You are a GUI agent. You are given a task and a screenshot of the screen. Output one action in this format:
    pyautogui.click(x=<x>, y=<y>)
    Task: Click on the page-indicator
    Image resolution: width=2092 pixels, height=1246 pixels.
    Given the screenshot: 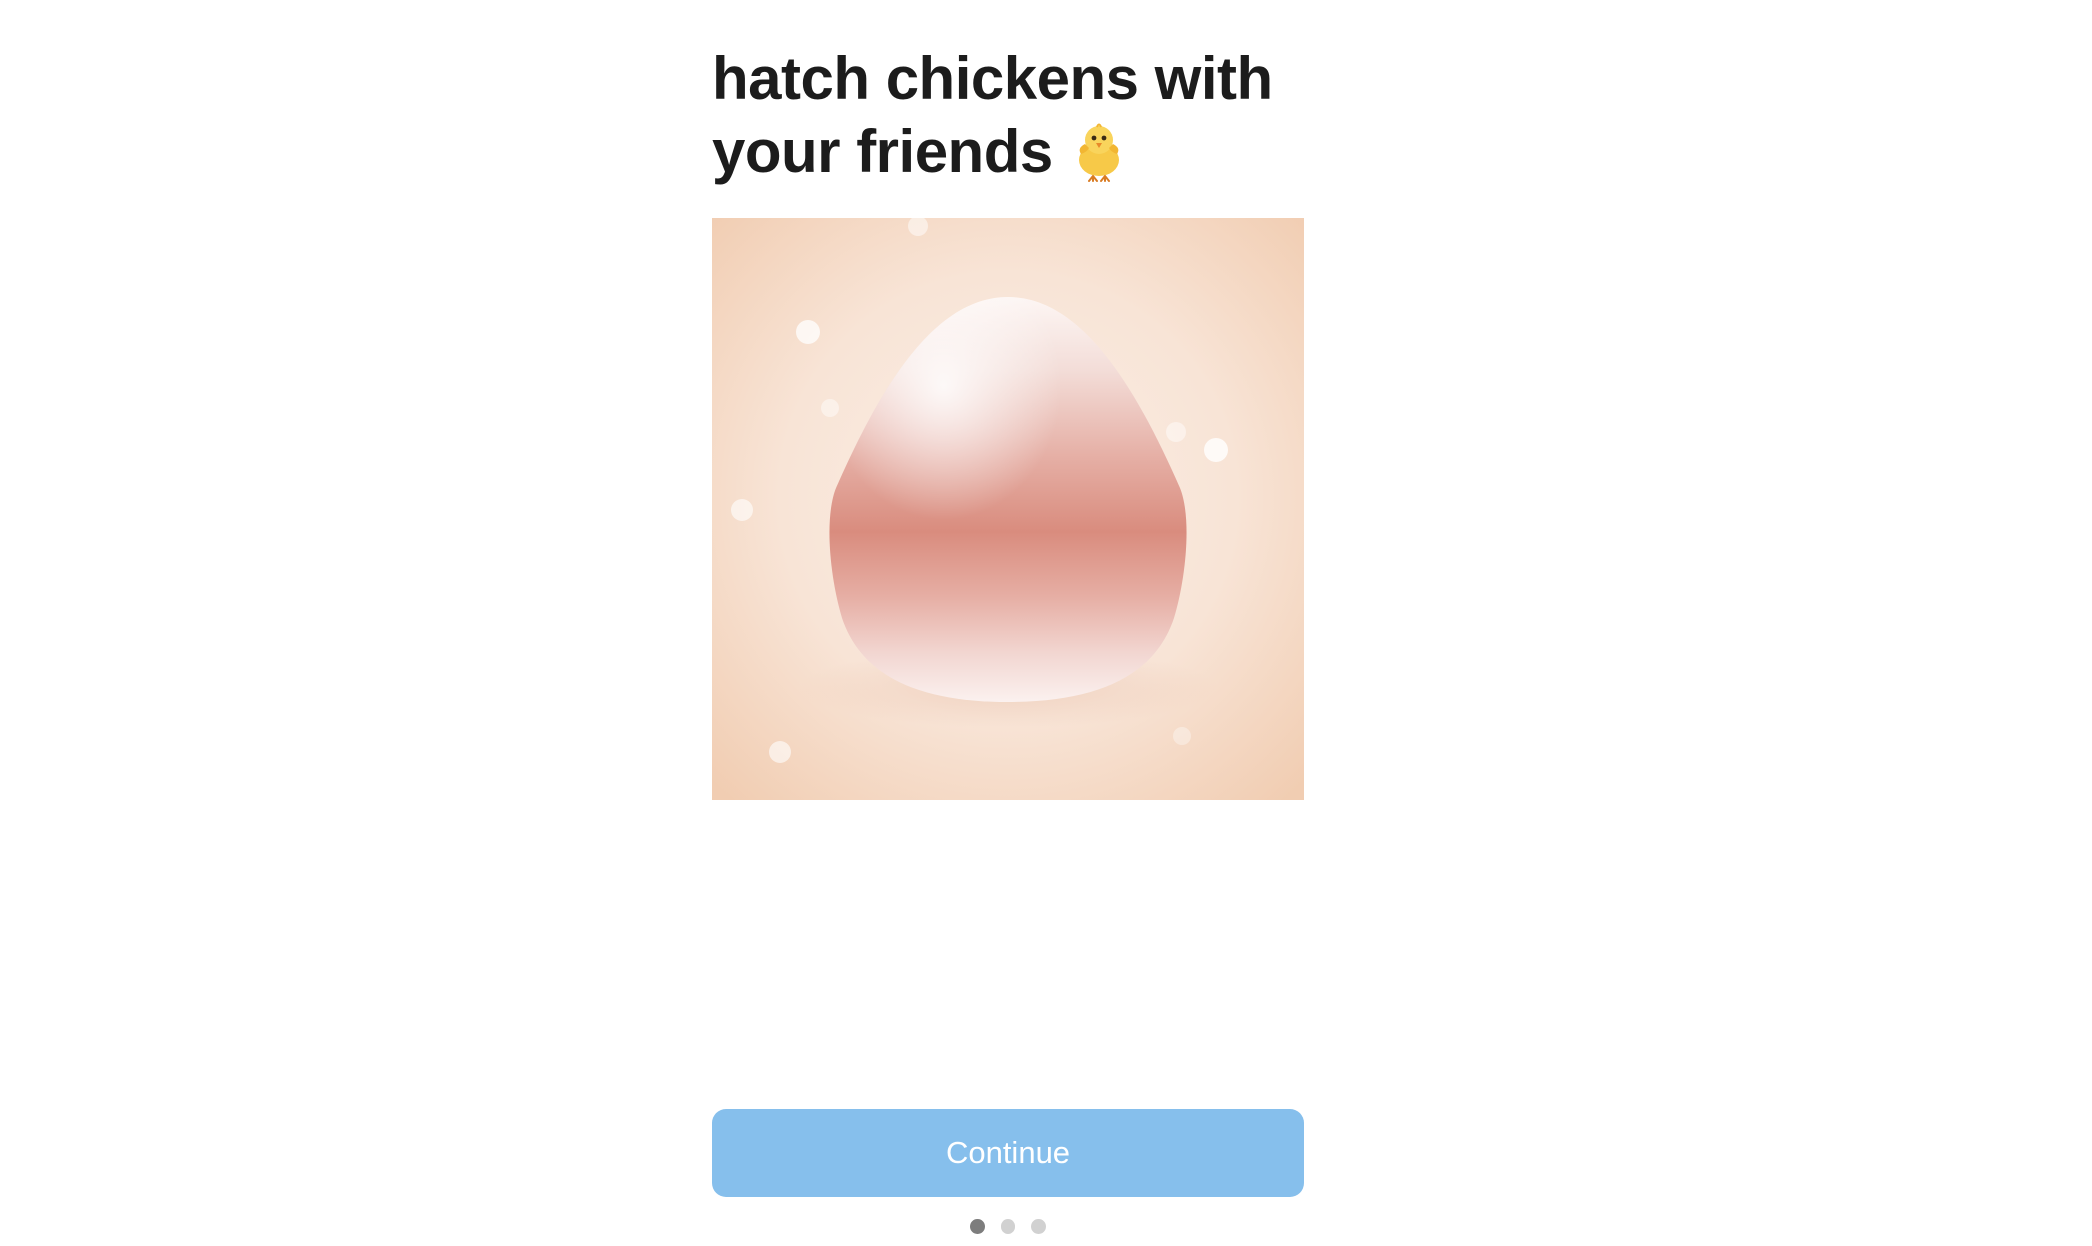 What is the action you would take?
    pyautogui.click(x=1008, y=1226)
    